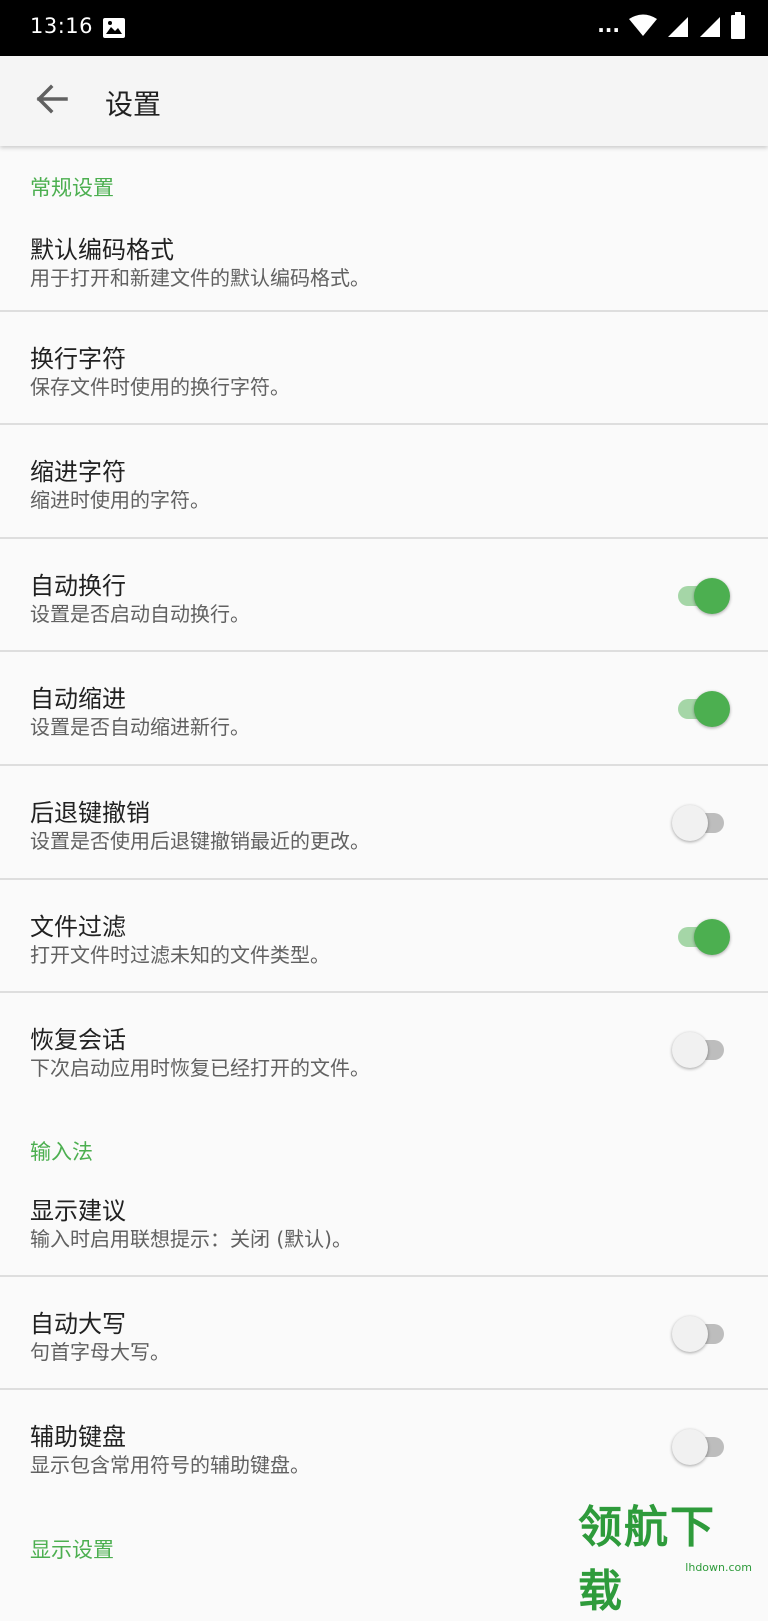  I want to click on watermark-logo: lhdown.com 领航下载, so click(668, 1560).